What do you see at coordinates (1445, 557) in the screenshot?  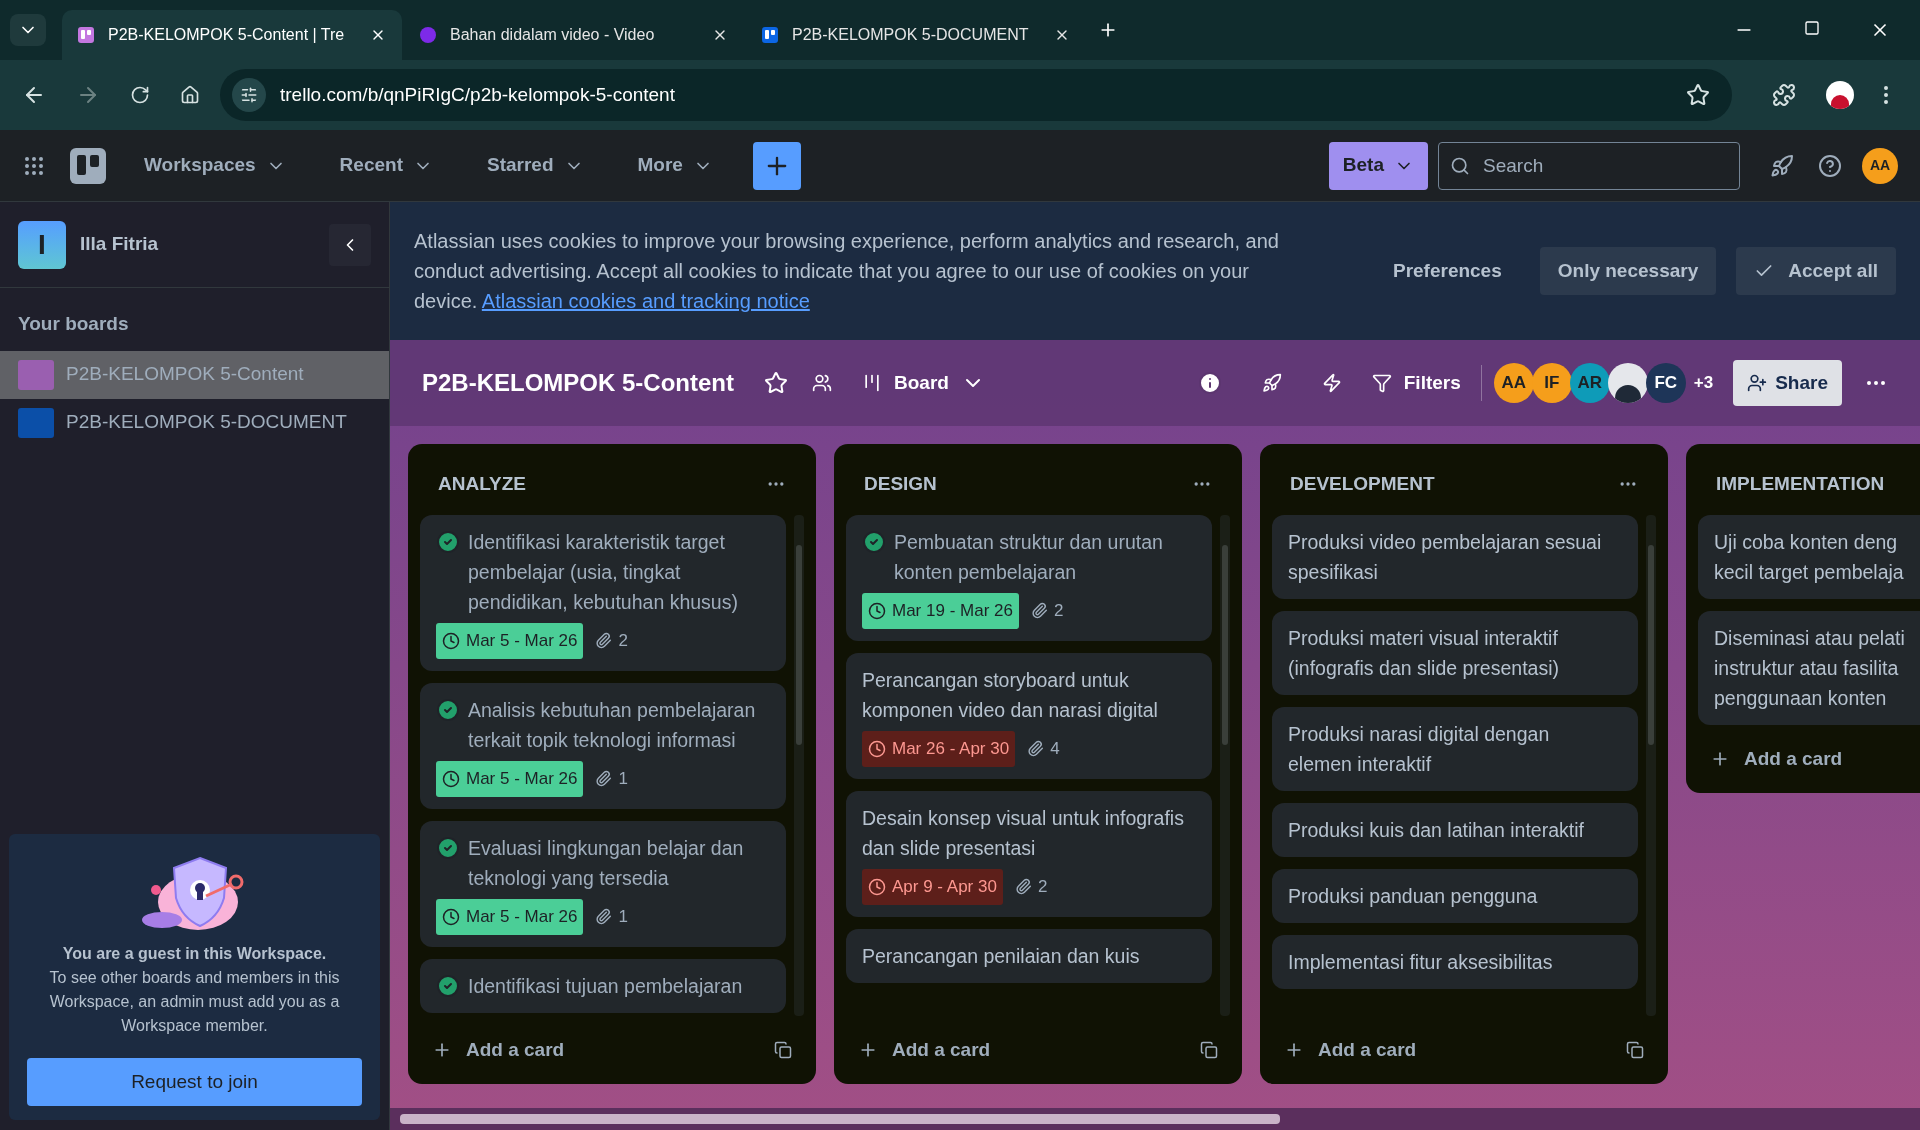 I see `card-title: Produksi video pembelajaran sesuai spesifikasi` at bounding box center [1445, 557].